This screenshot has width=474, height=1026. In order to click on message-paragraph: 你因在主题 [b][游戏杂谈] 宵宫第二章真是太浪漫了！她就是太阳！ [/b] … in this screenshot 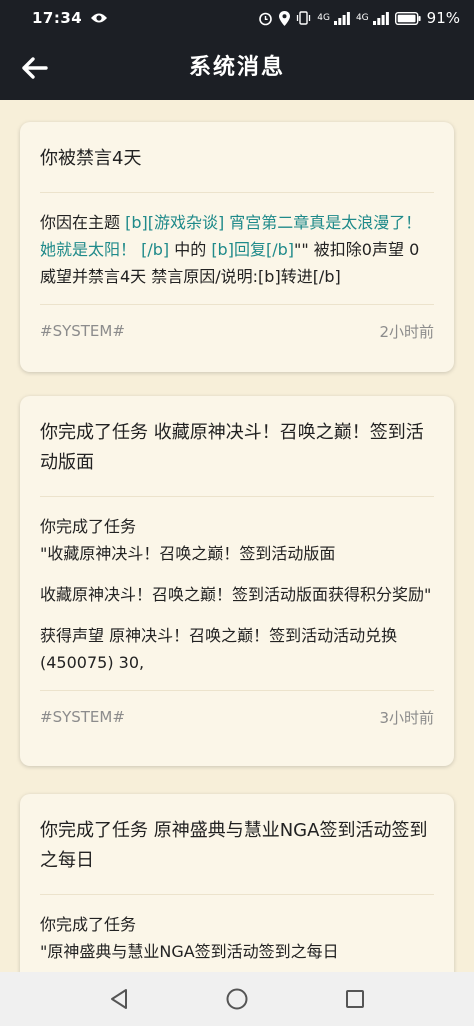, I will do `click(237, 249)`.